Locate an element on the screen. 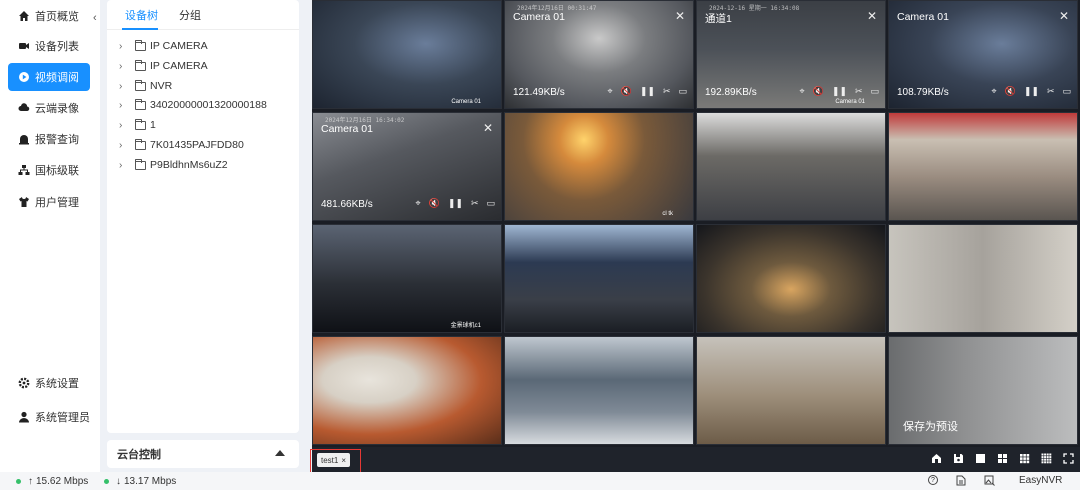  user-shirt-icon is located at coordinates (24, 202).